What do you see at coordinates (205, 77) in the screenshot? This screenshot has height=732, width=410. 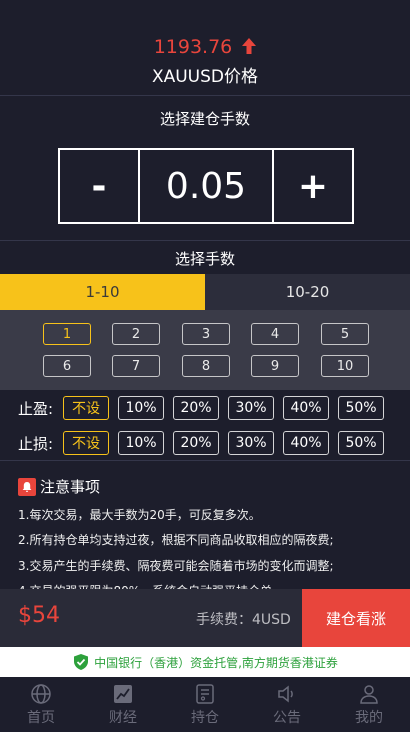 I see `symbol-label: XAUUSD价格` at bounding box center [205, 77].